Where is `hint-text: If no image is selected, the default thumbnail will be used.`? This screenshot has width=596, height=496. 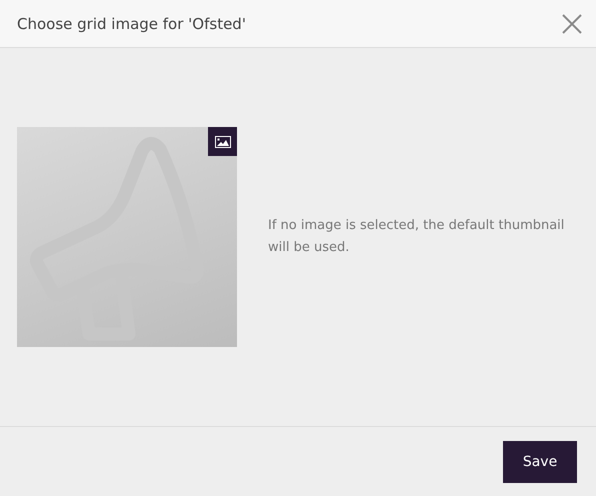
hint-text: If no image is selected, the default thumbnail will be used. is located at coordinates (417, 237).